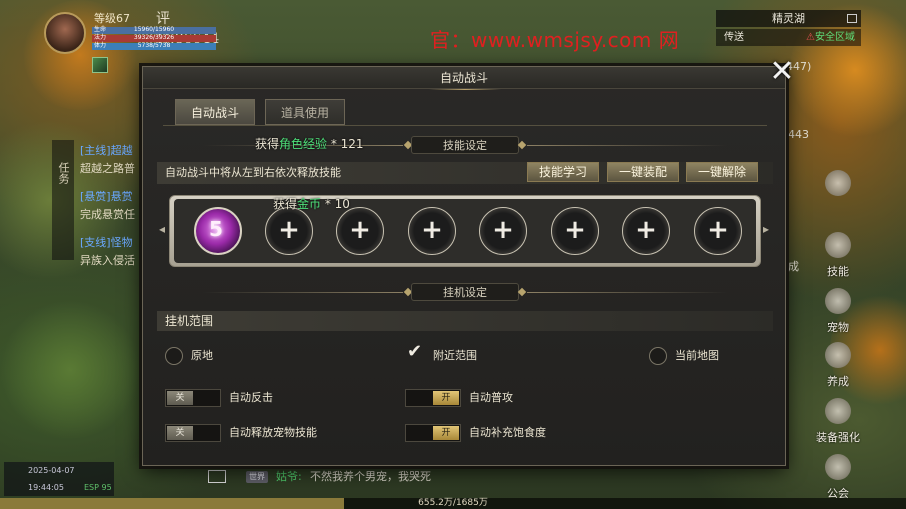 The width and height of the screenshot is (906, 509). I want to click on task-item-desc: 超越之路普, so click(115, 169).